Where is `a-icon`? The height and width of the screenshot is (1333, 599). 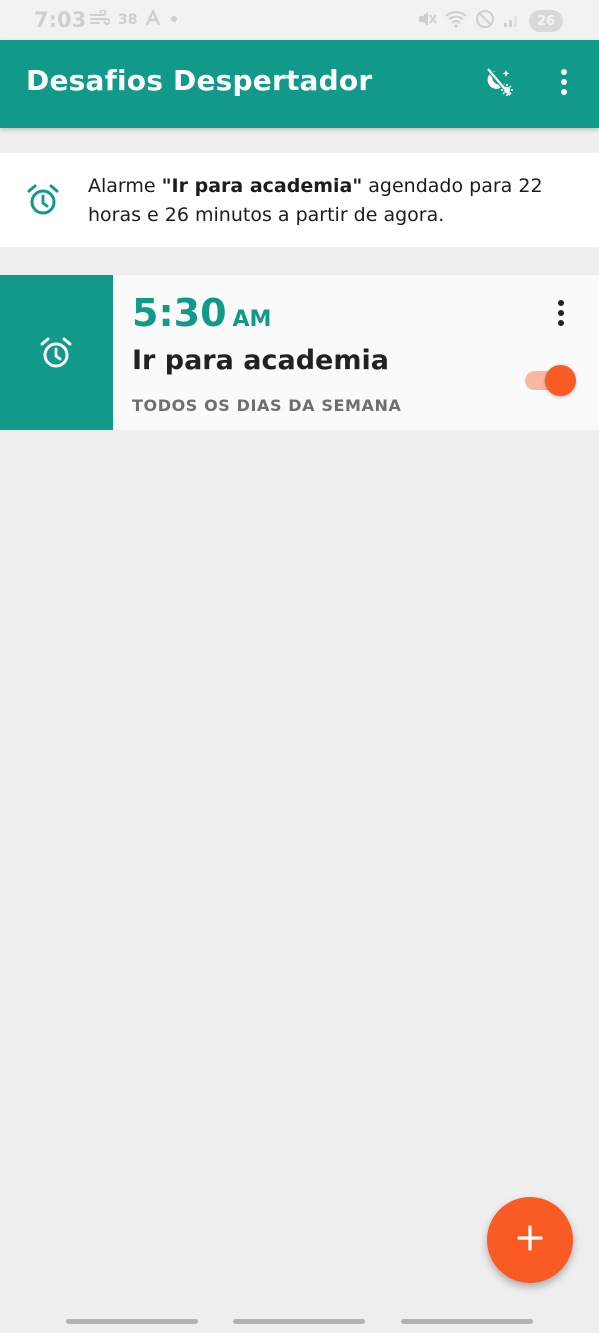
a-icon is located at coordinates (153, 18).